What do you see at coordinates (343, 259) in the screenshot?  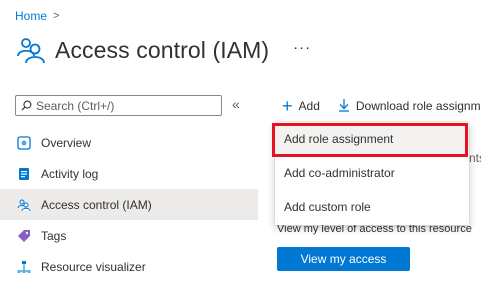 I see `view-my-access-button: View my access` at bounding box center [343, 259].